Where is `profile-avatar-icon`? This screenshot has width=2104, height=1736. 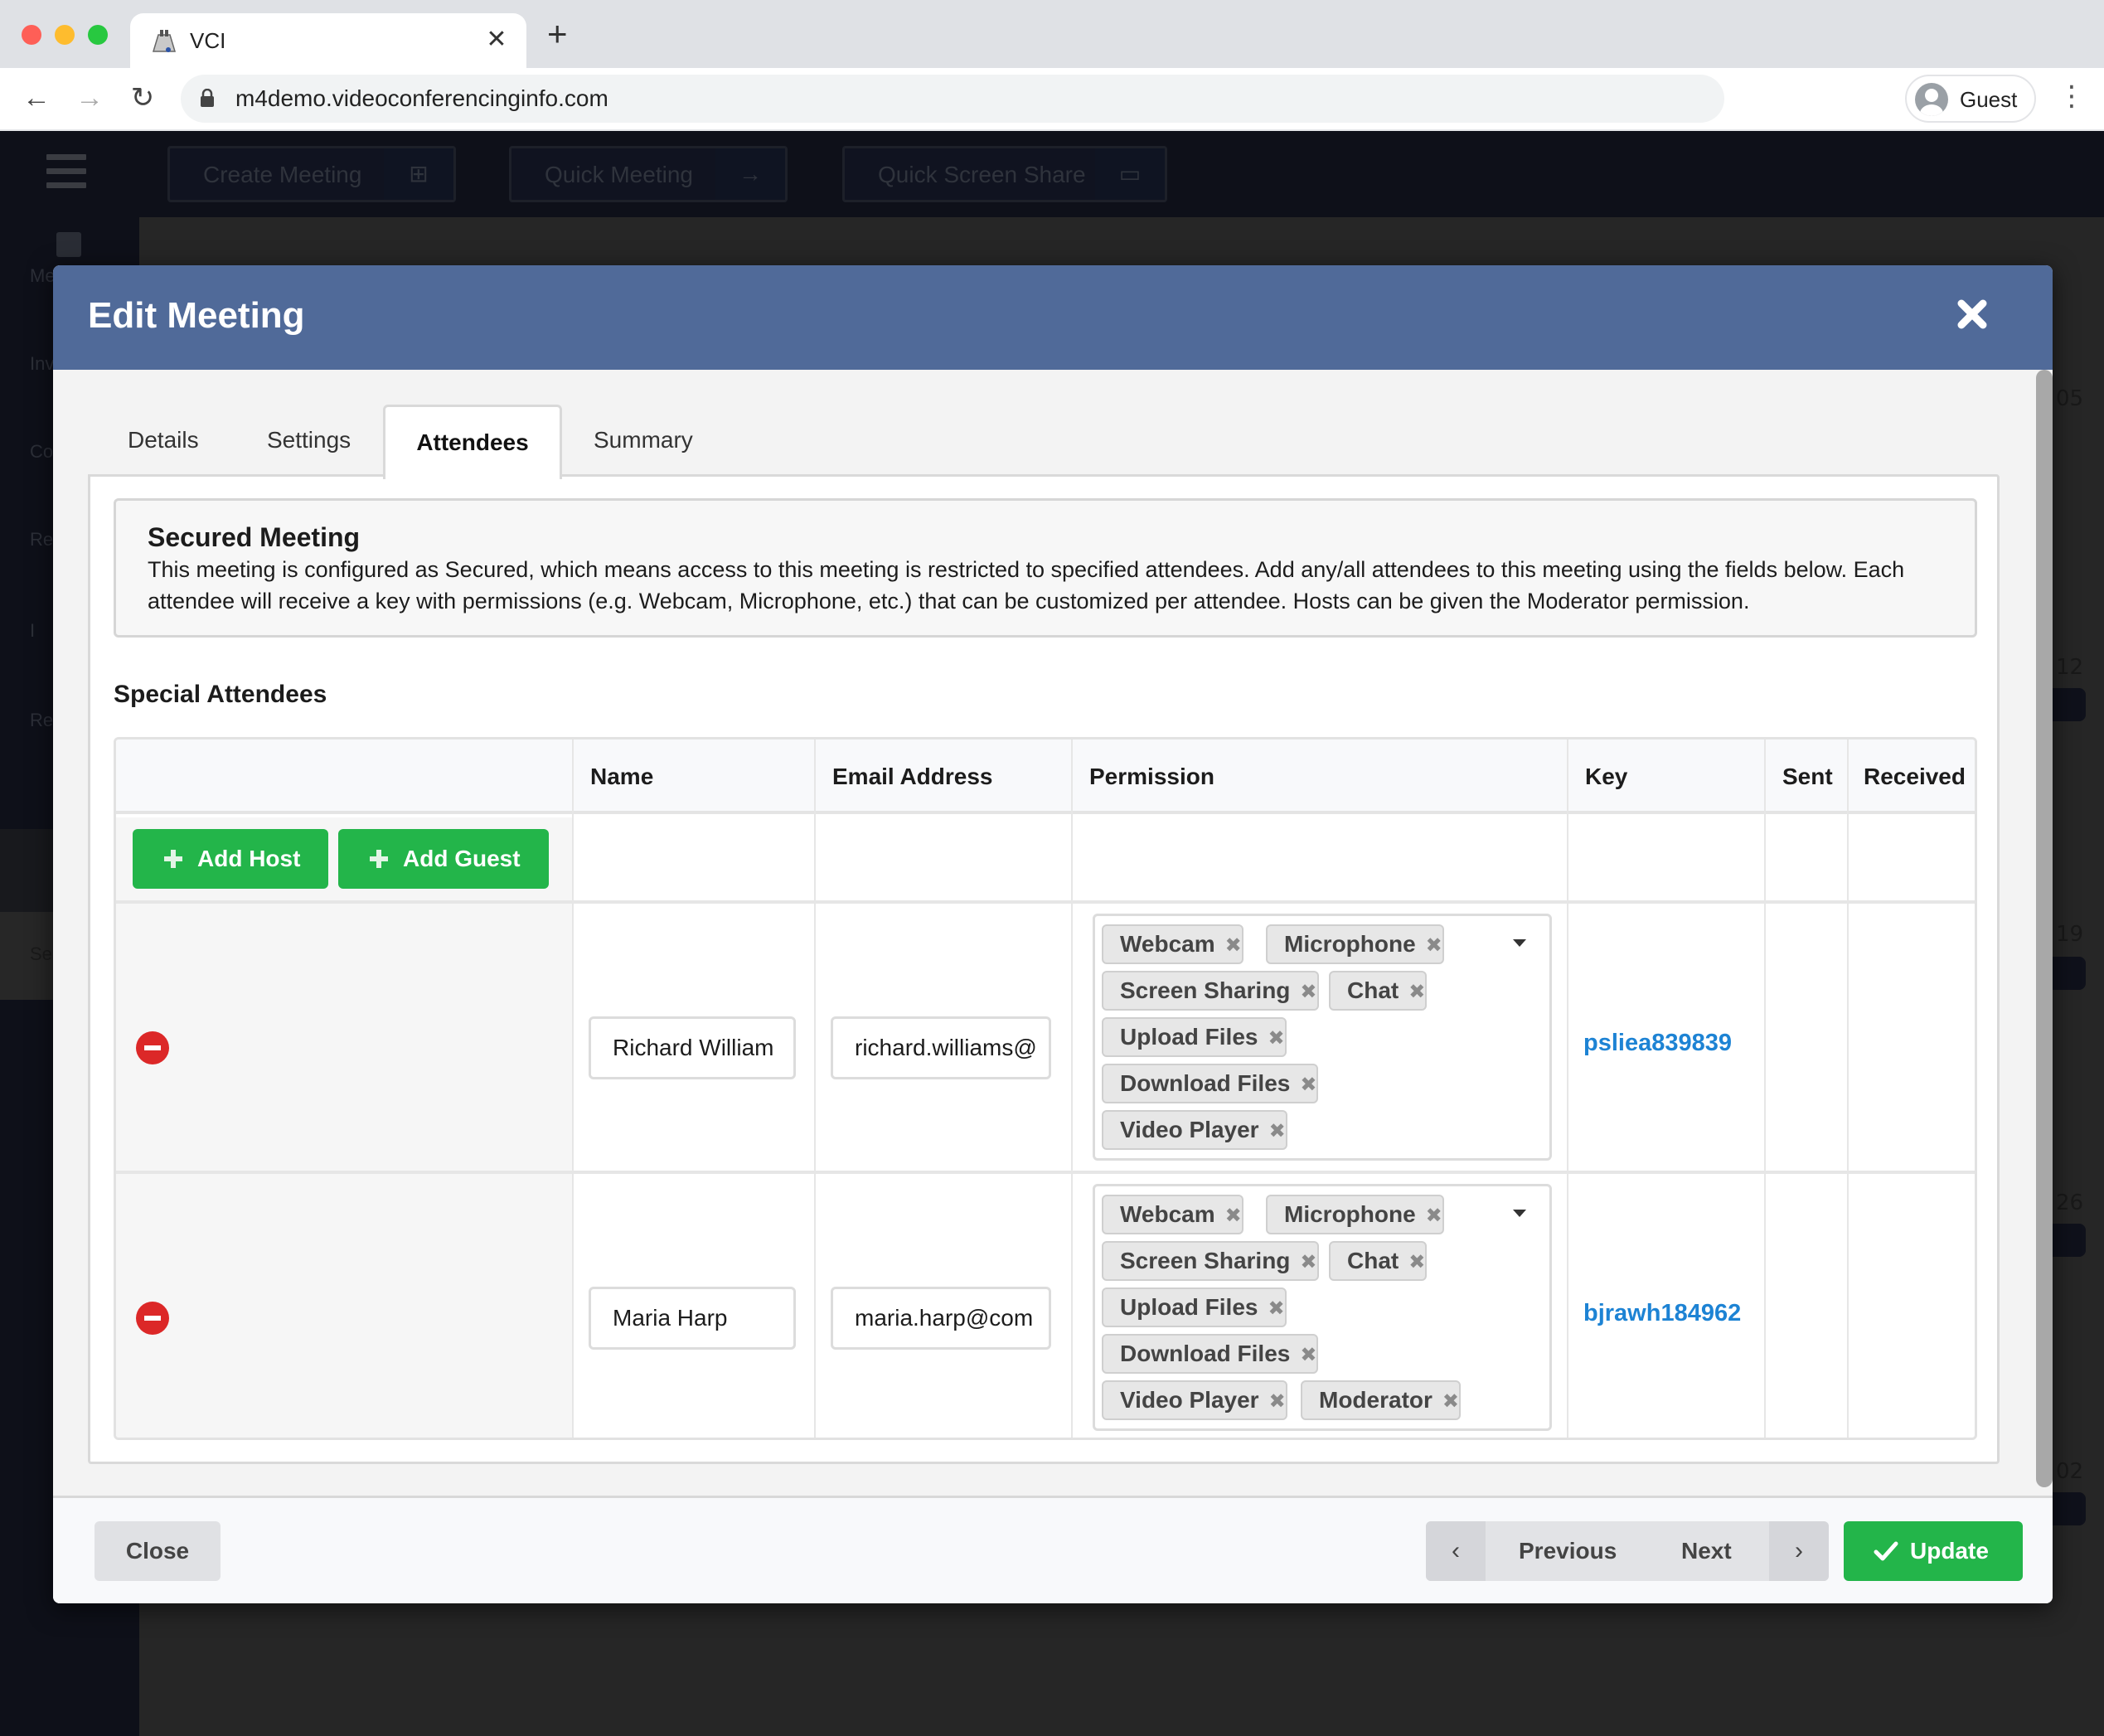
profile-avatar-icon is located at coordinates (1931, 99).